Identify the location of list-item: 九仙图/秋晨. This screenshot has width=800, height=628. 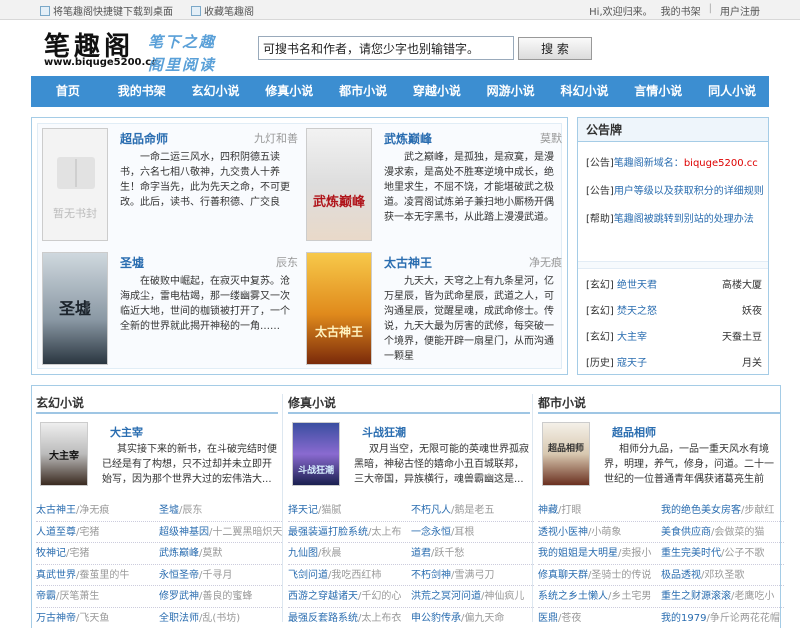
(349, 553).